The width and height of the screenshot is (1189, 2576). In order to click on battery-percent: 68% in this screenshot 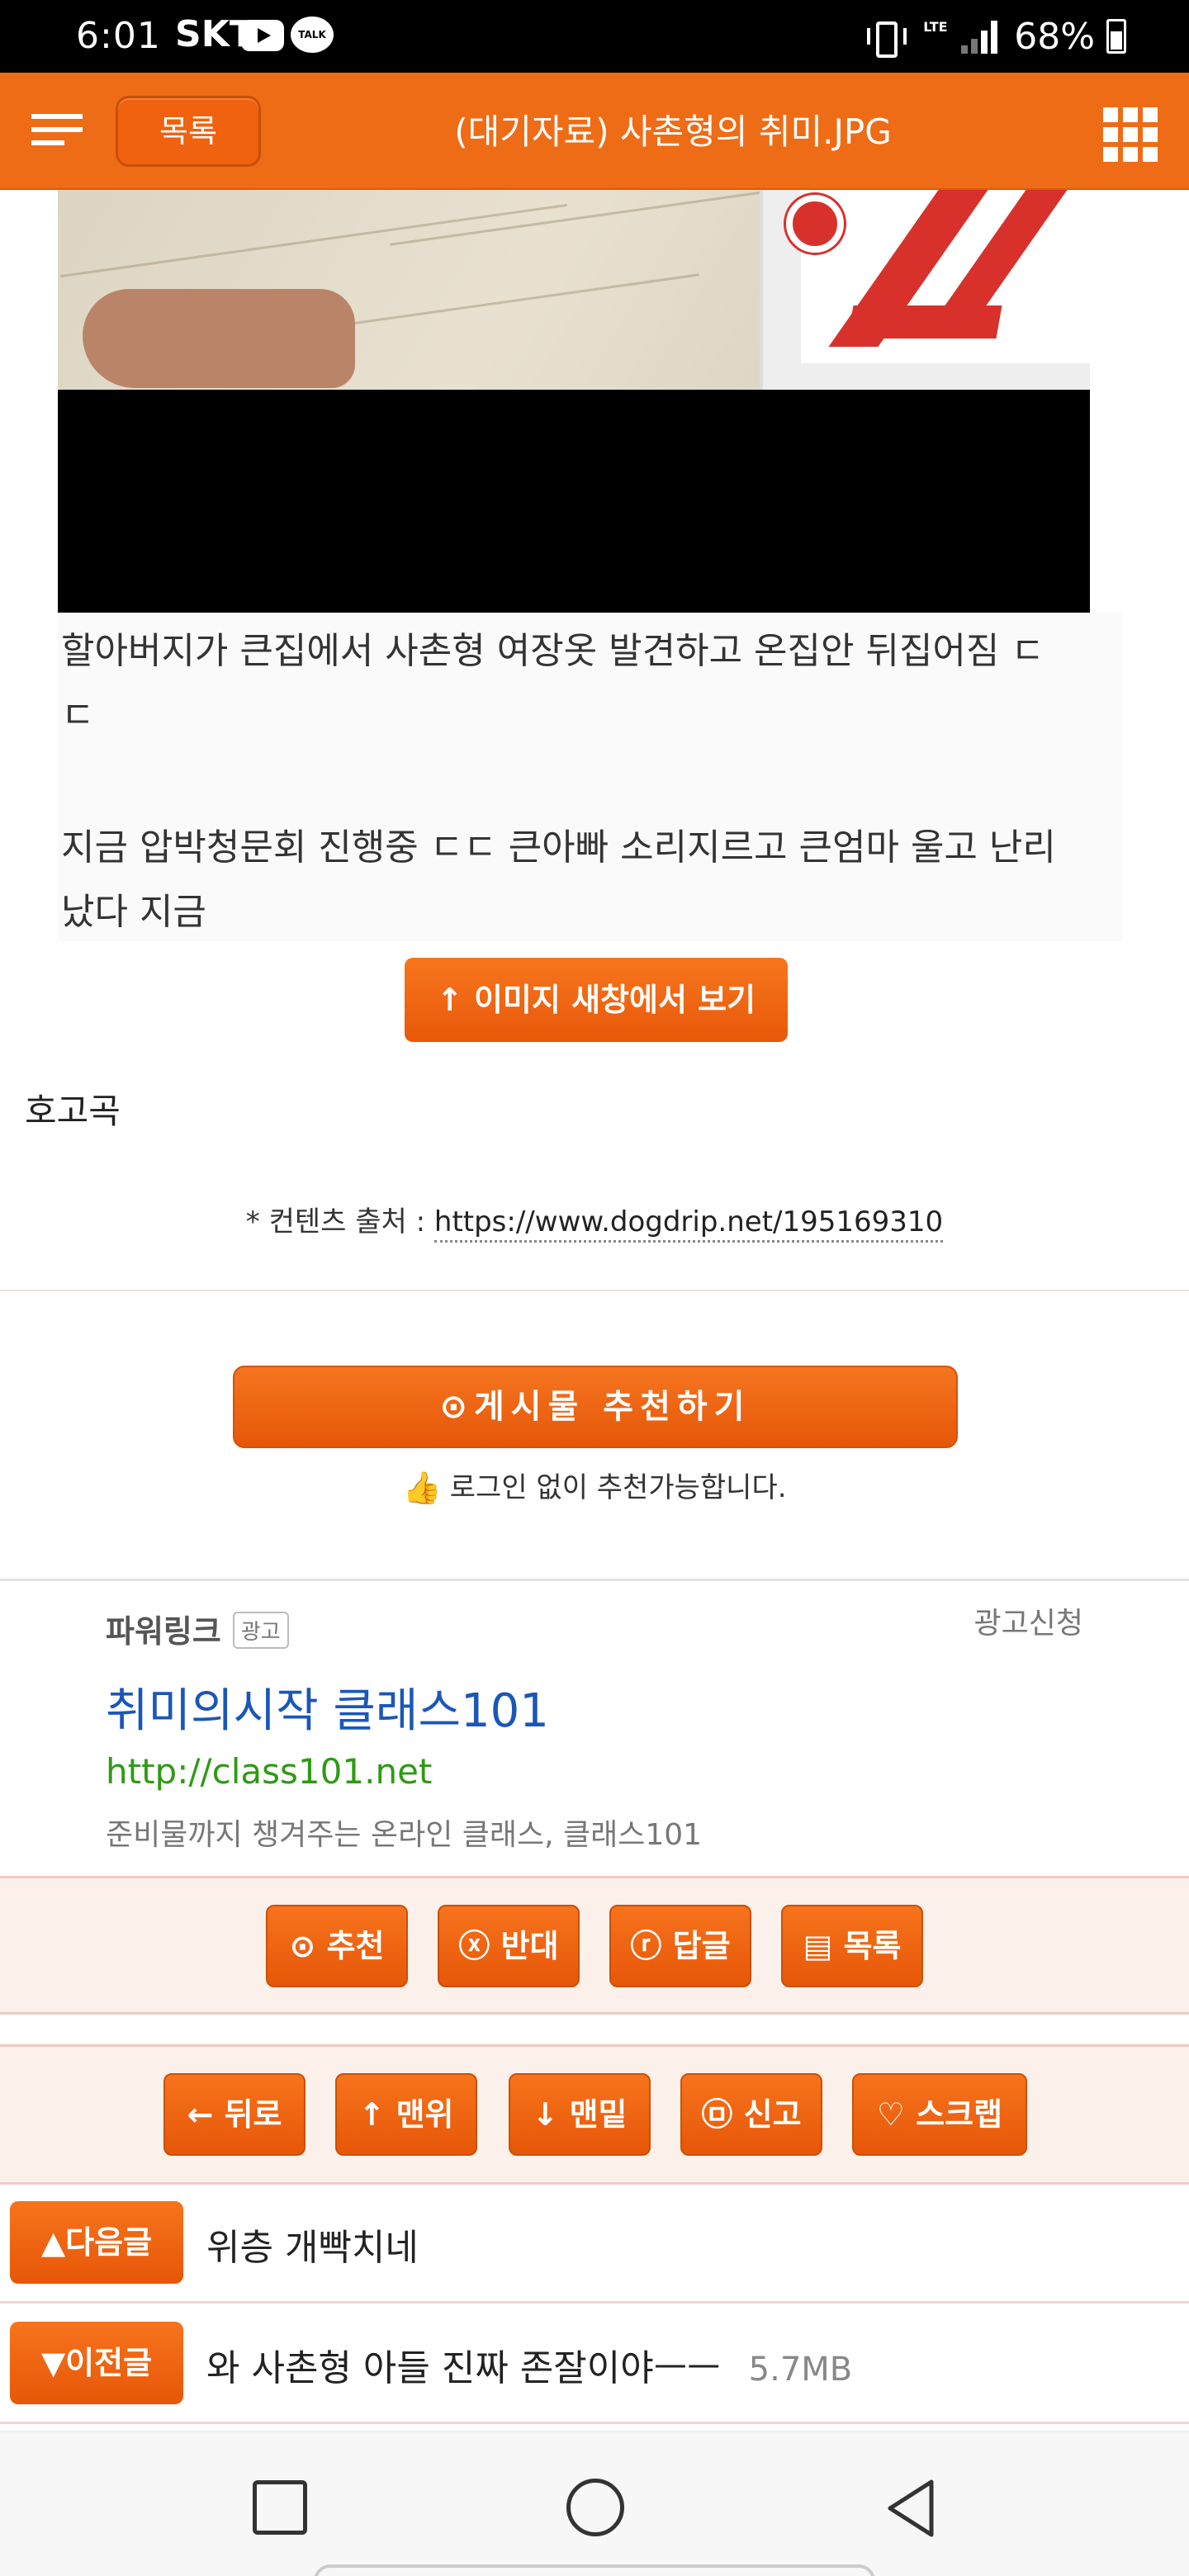, I will do `click(1054, 36)`.